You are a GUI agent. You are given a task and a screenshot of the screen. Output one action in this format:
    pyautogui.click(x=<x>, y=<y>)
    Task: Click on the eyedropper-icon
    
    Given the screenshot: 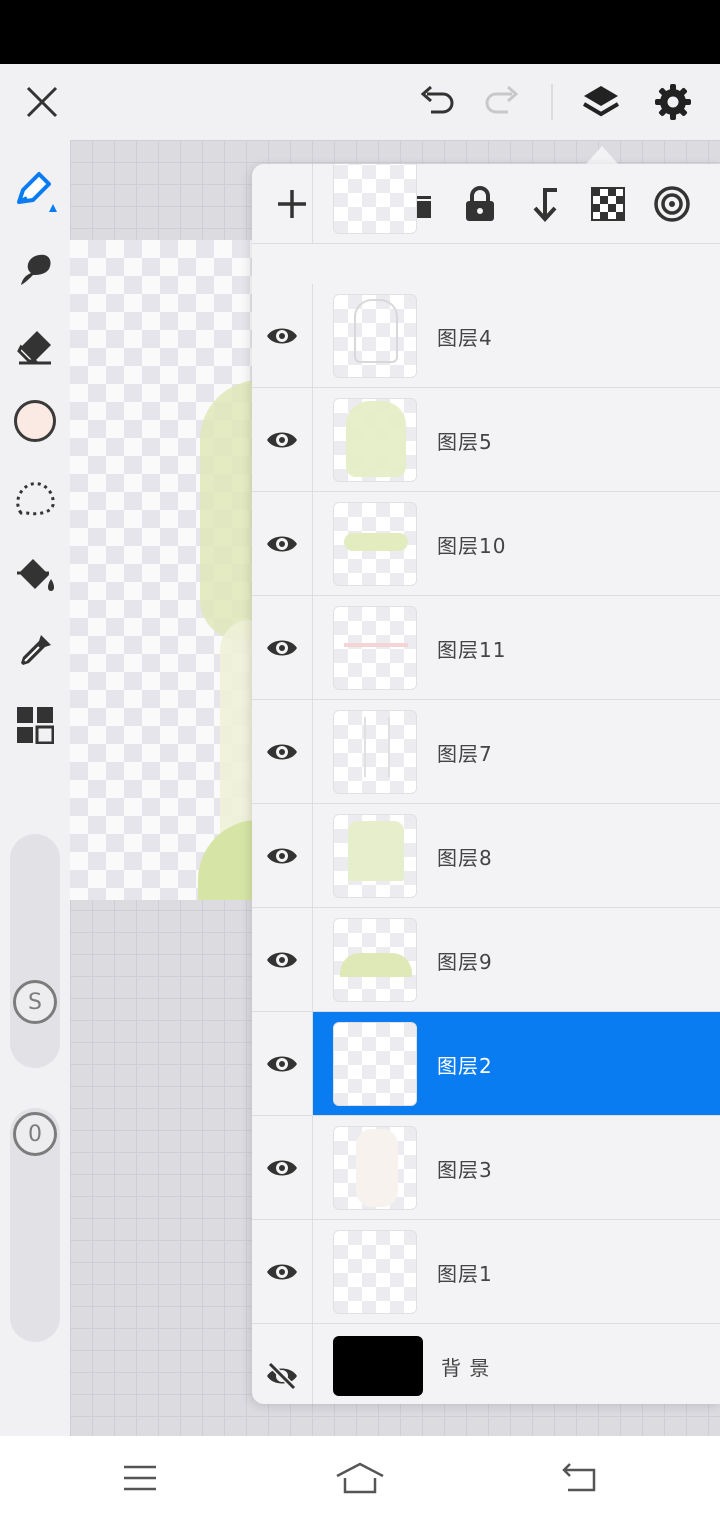 What is the action you would take?
    pyautogui.click(x=35, y=651)
    